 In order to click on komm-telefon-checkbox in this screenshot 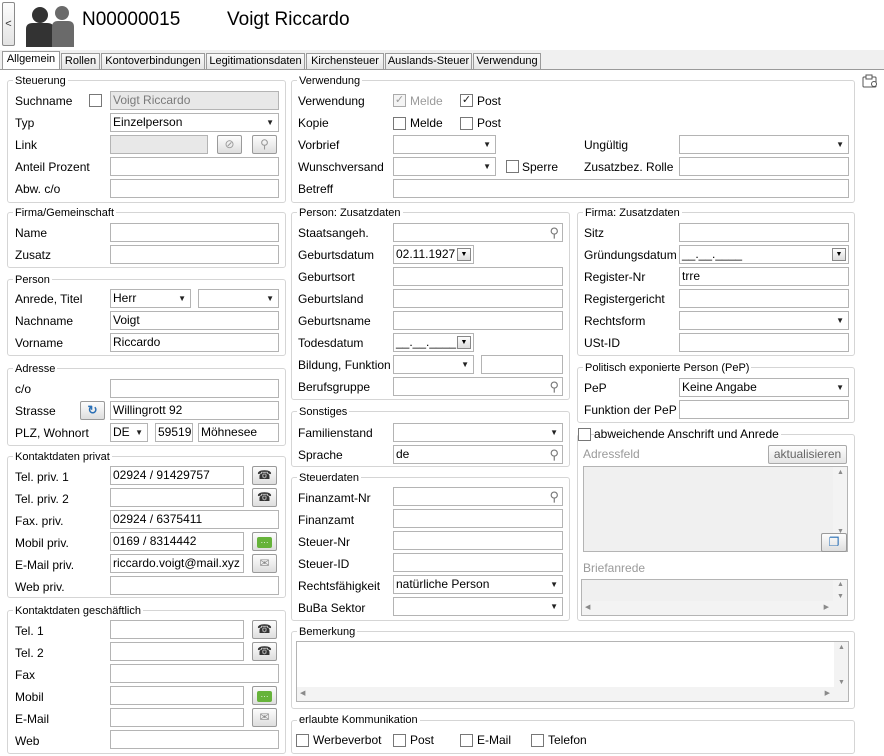, I will do `click(537, 740)`.